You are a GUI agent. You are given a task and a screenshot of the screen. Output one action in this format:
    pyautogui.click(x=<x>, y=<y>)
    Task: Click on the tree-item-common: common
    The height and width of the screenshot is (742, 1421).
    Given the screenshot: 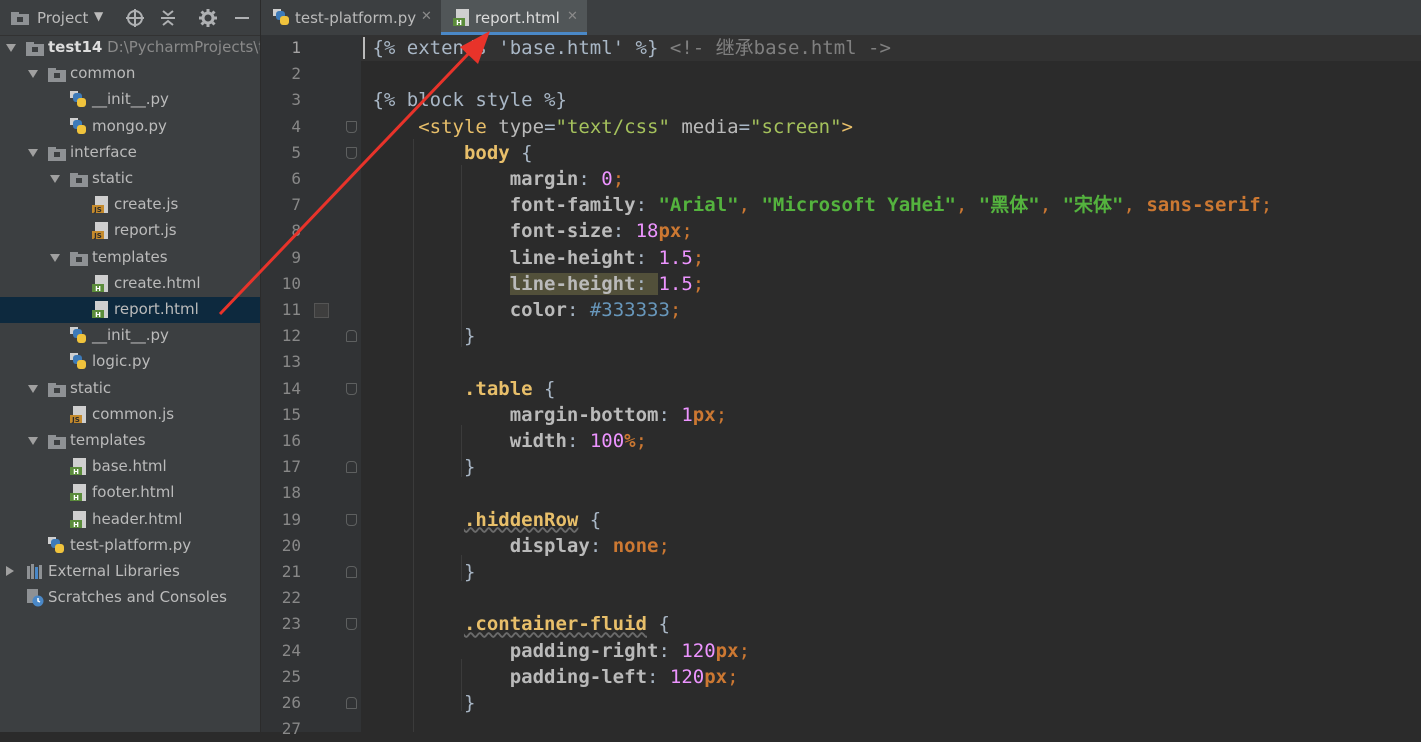 What is the action you would take?
    pyautogui.click(x=130, y=74)
    